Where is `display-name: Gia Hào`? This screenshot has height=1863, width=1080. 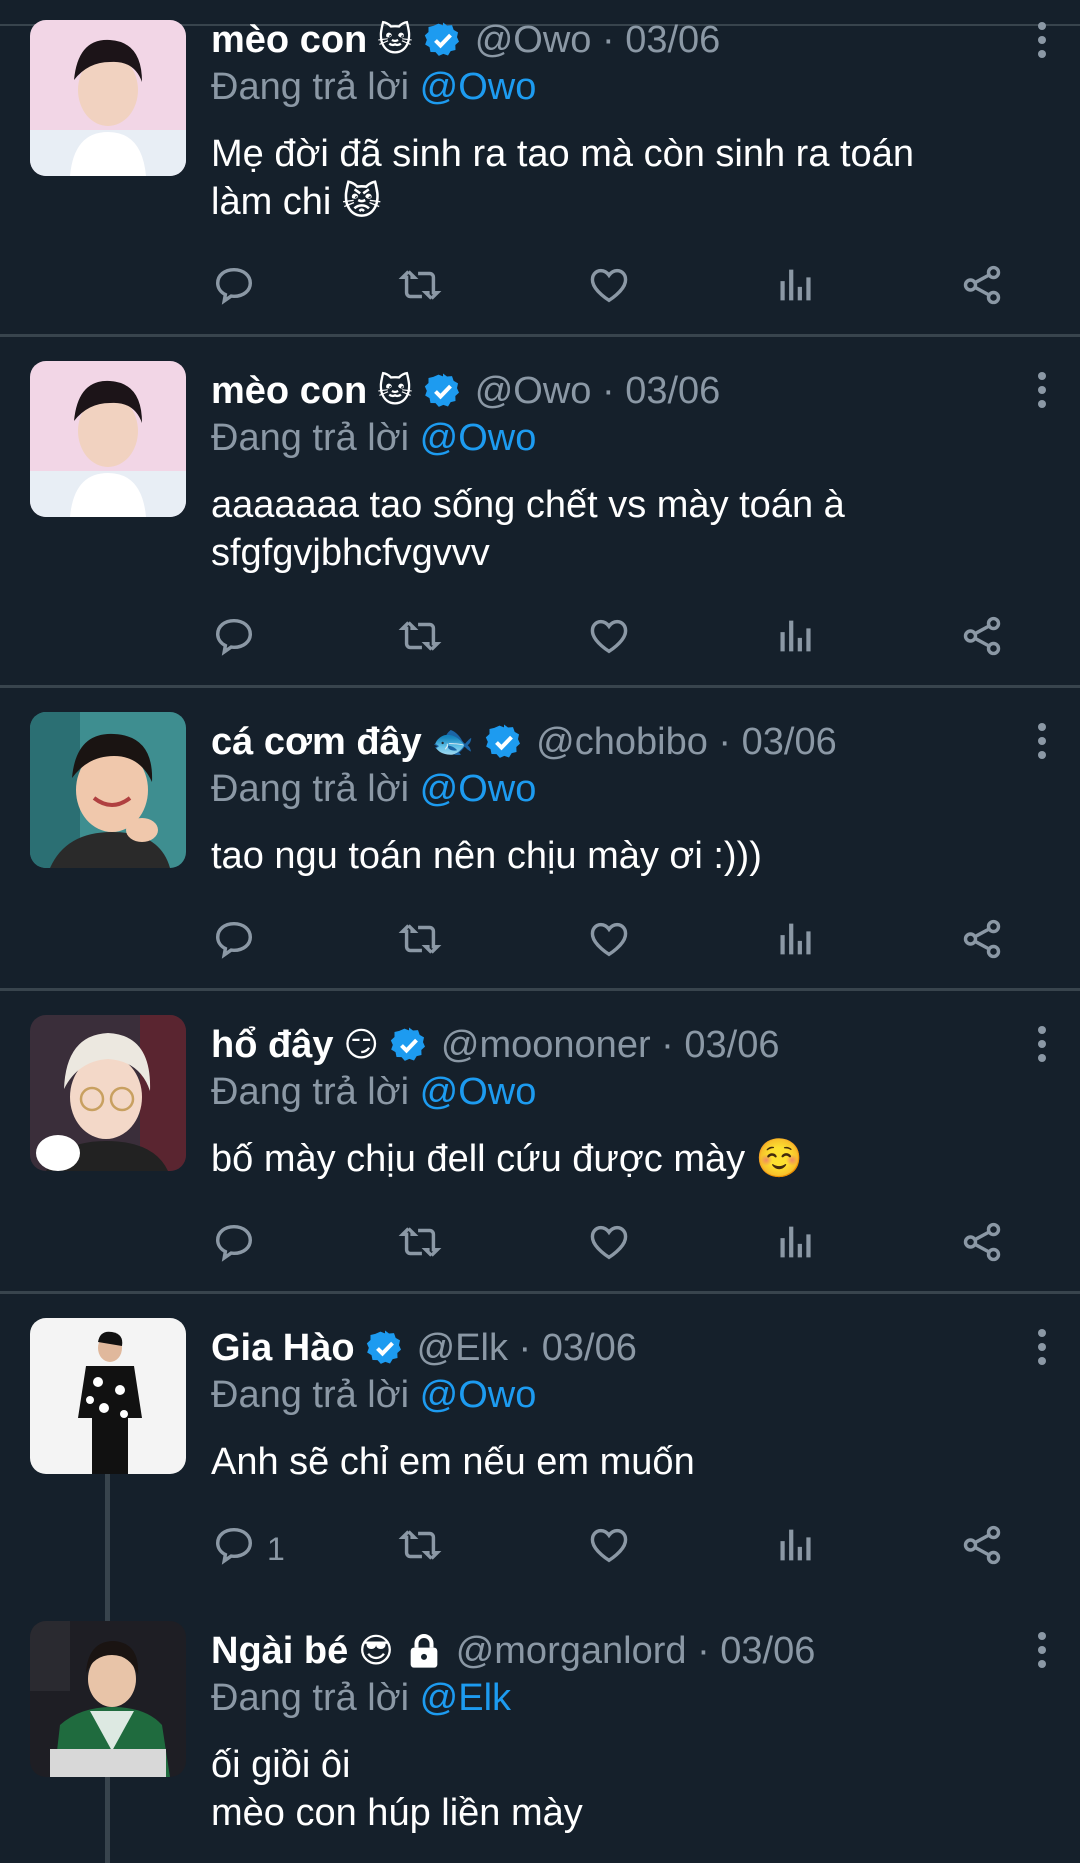 display-name: Gia Hào is located at coordinates (283, 1348).